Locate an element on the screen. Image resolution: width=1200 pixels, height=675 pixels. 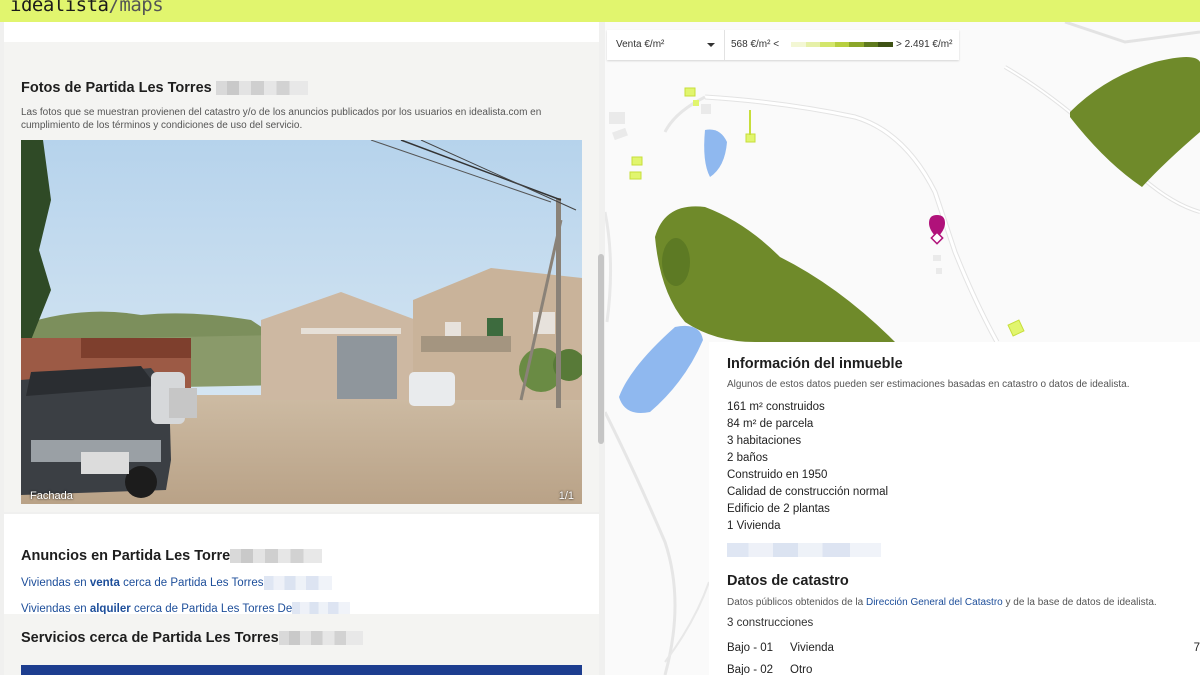
feature-item: Construido en 1950 is located at coordinates (777, 475).